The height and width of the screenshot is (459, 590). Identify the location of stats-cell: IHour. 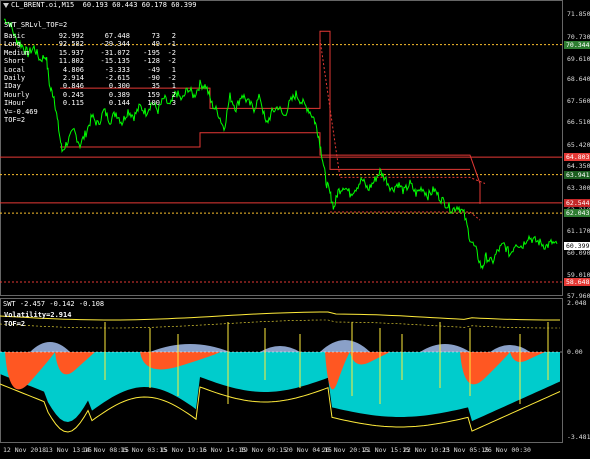
(15, 103).